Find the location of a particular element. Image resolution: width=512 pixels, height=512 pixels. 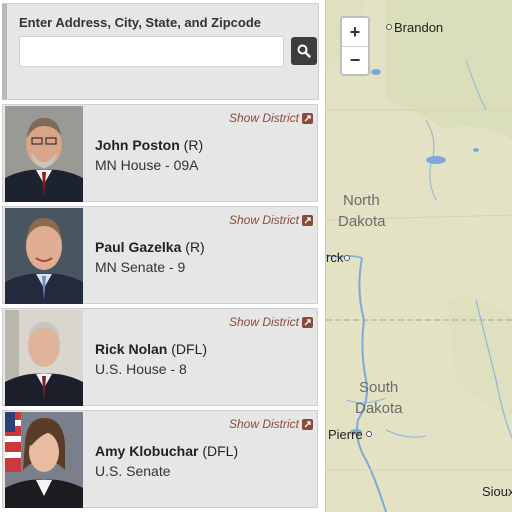

search-button is located at coordinates (304, 51).